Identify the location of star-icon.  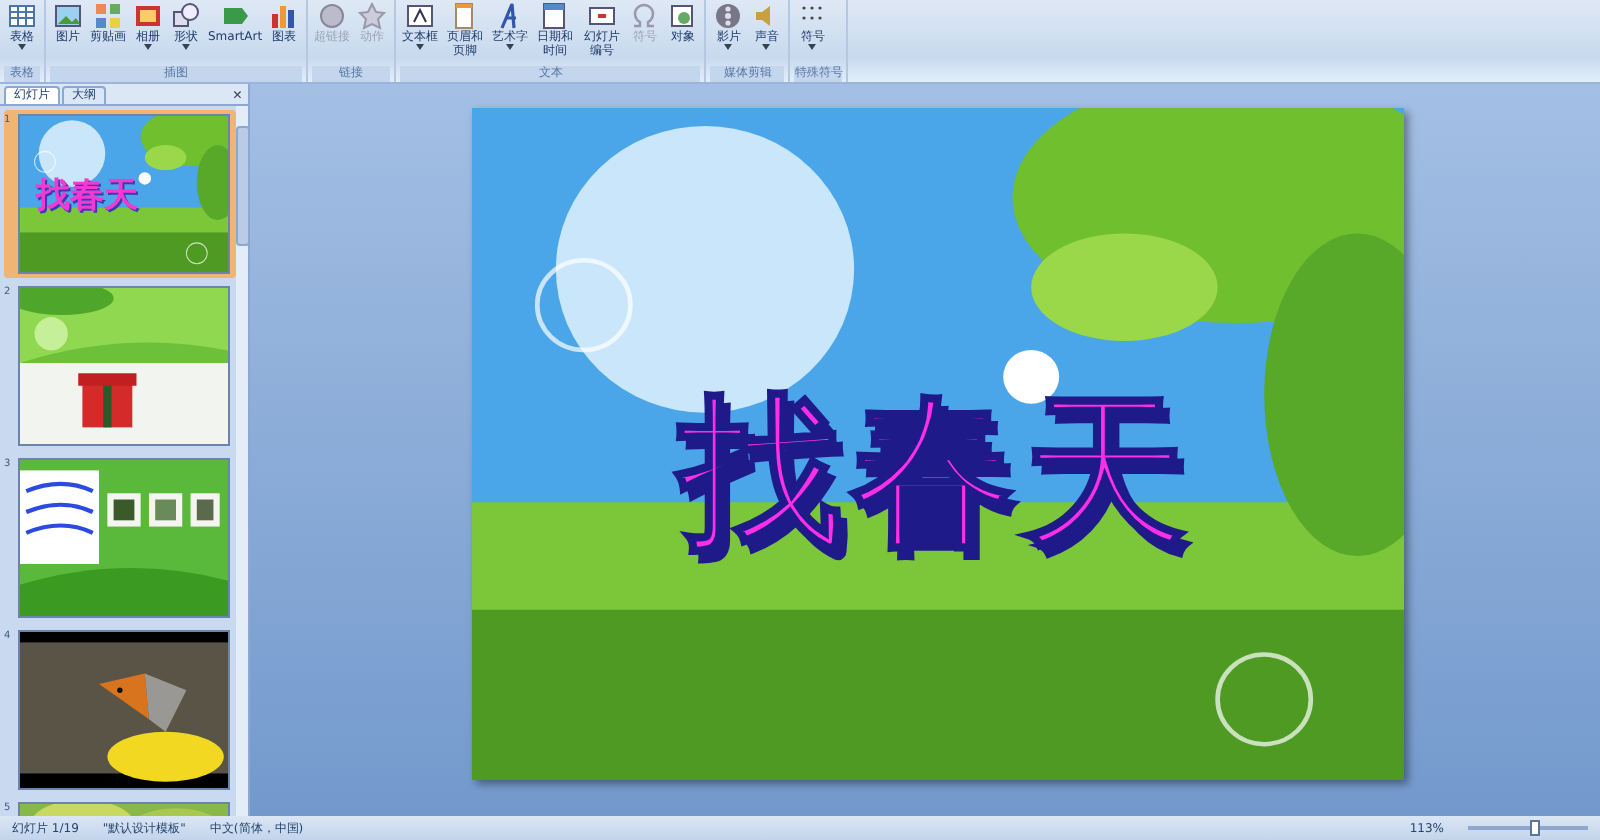
(372, 16).